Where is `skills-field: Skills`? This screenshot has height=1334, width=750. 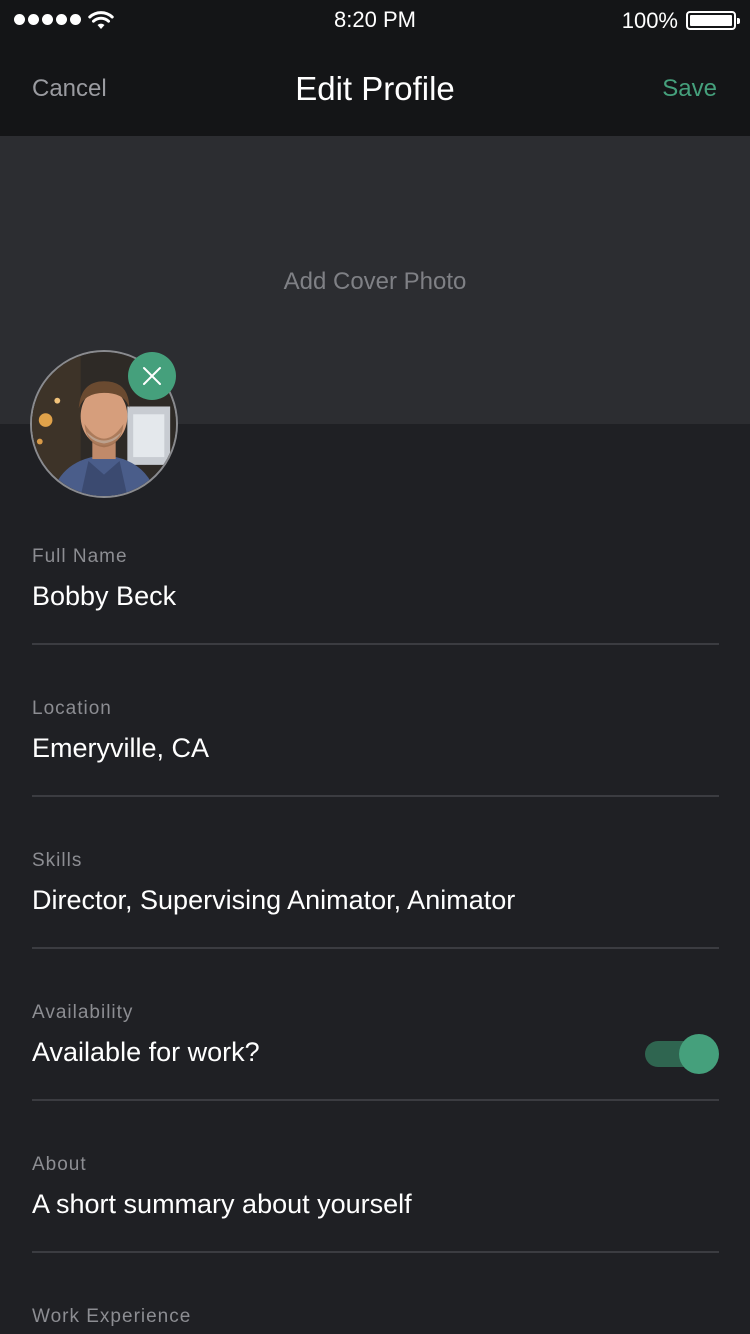 skills-field: Skills is located at coordinates (375, 926).